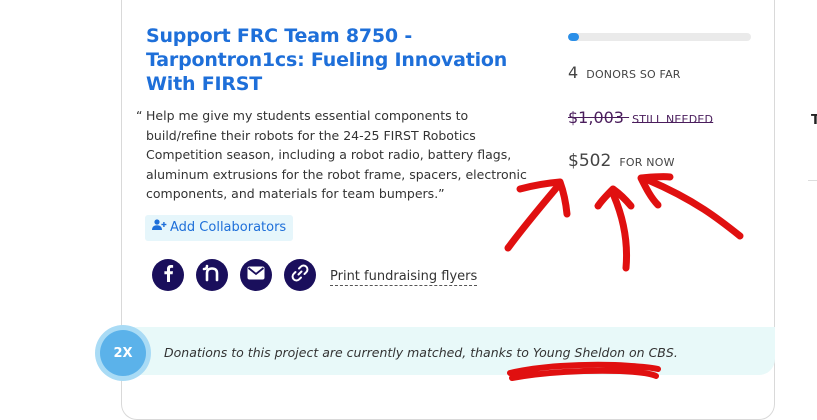  What do you see at coordinates (596, 117) in the screenshot?
I see `still-needed-amount: $1,003` at bounding box center [596, 117].